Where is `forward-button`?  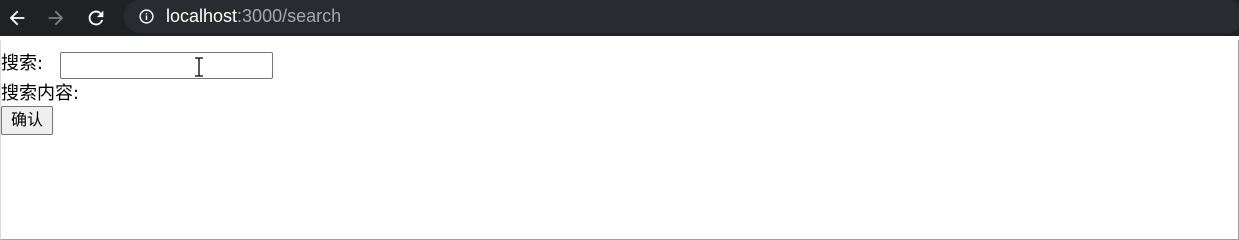 forward-button is located at coordinates (56, 18).